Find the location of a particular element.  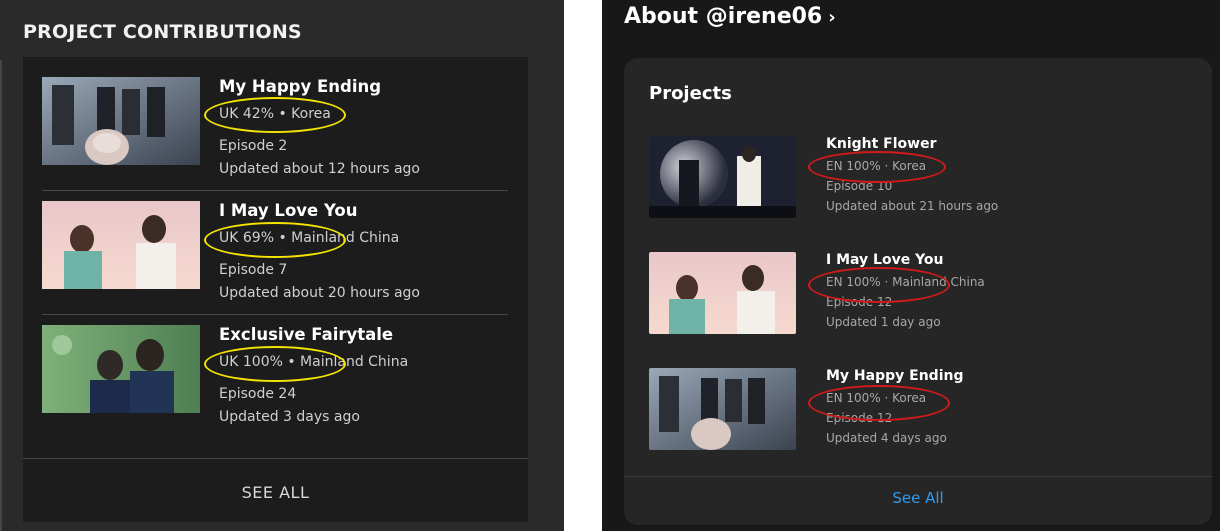

about-heading: About @irene06 › is located at coordinates (730, 16).